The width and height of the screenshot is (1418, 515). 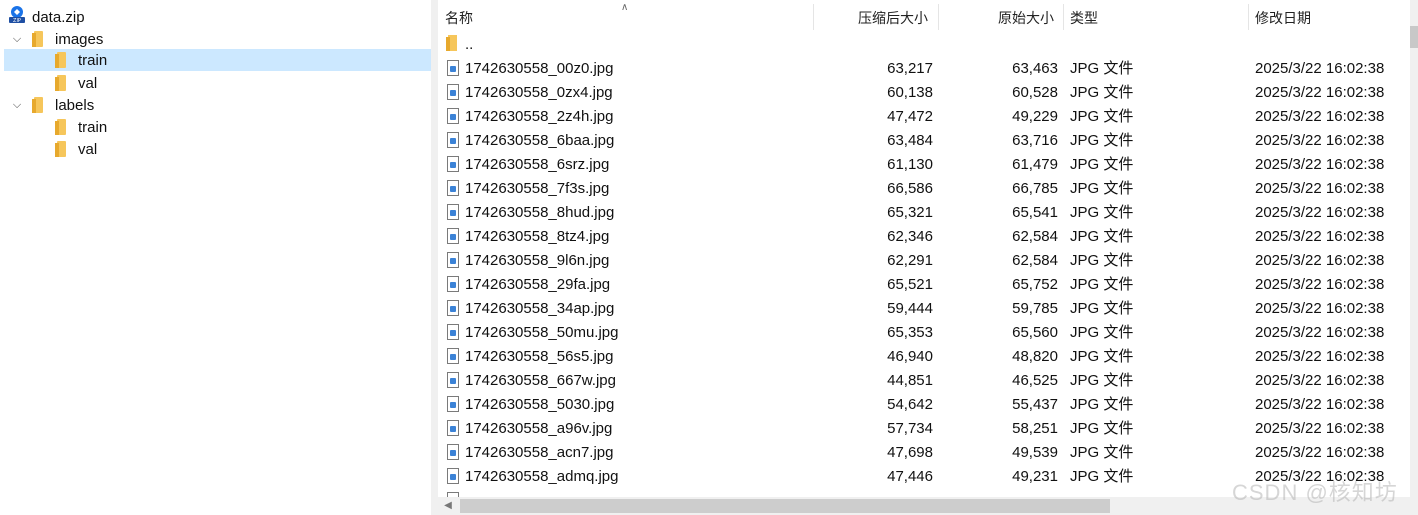 What do you see at coordinates (785, 506) in the screenshot?
I see `horizontal-scrollbar-thumb` at bounding box center [785, 506].